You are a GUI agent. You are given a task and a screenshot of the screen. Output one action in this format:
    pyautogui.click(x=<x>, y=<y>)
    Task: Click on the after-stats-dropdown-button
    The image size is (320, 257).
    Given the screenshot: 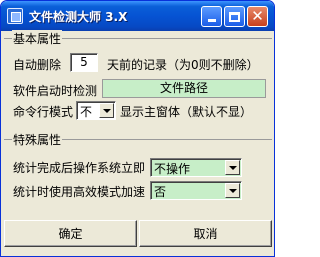 What is the action you would take?
    pyautogui.click(x=232, y=167)
    